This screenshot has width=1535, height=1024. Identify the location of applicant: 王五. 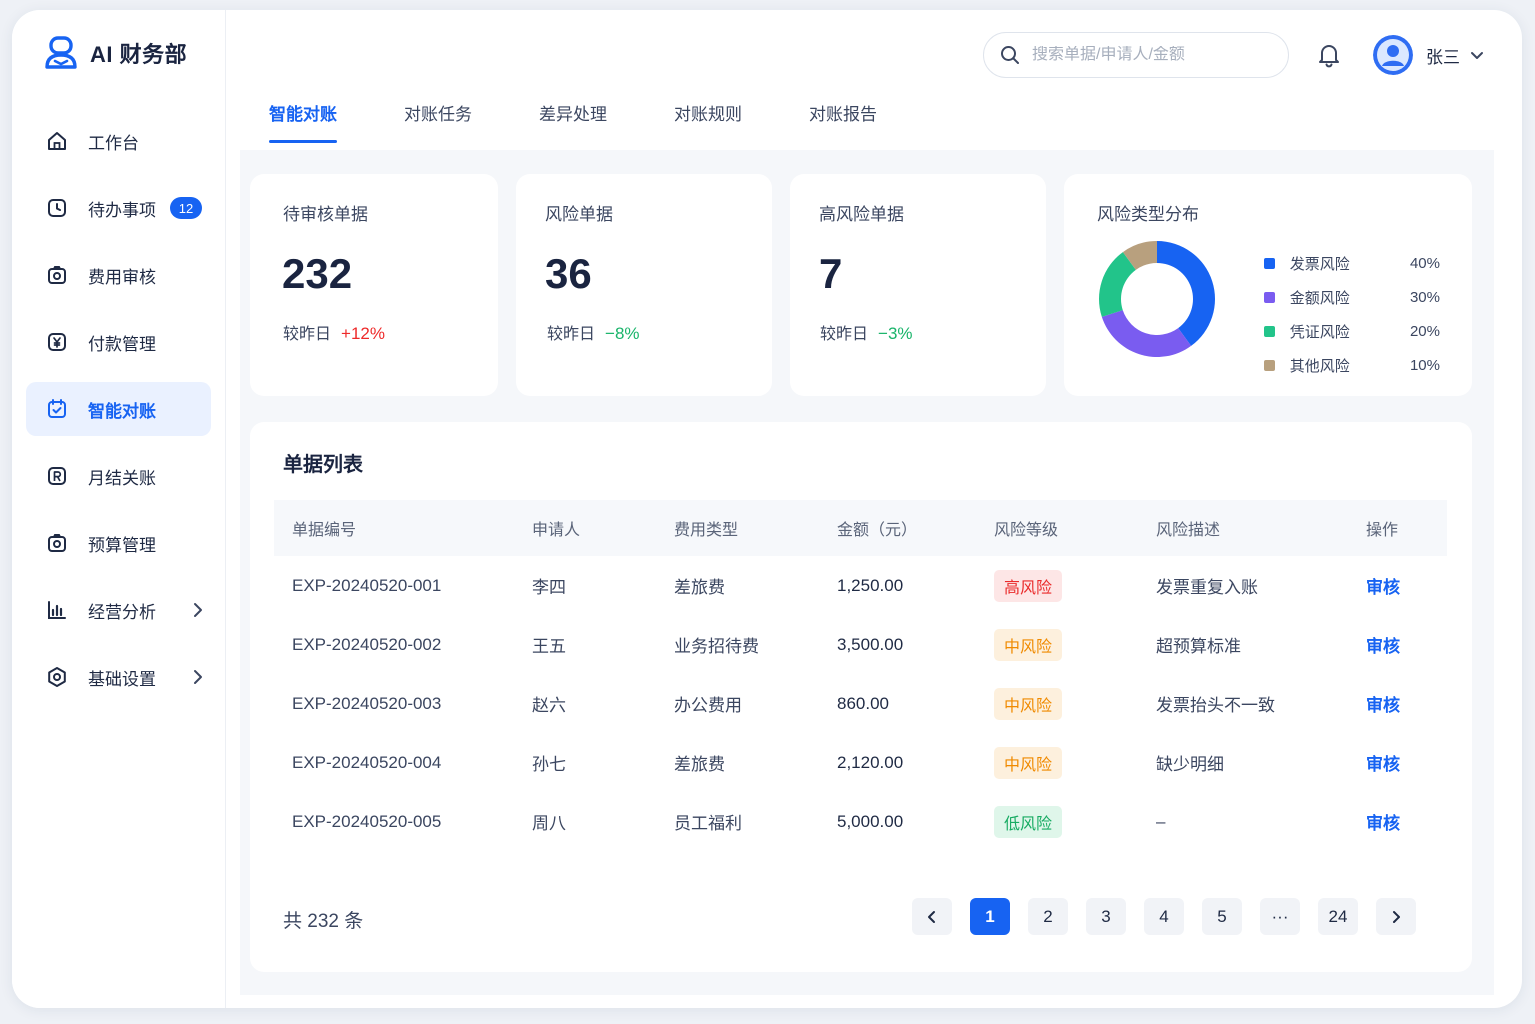
(549, 646).